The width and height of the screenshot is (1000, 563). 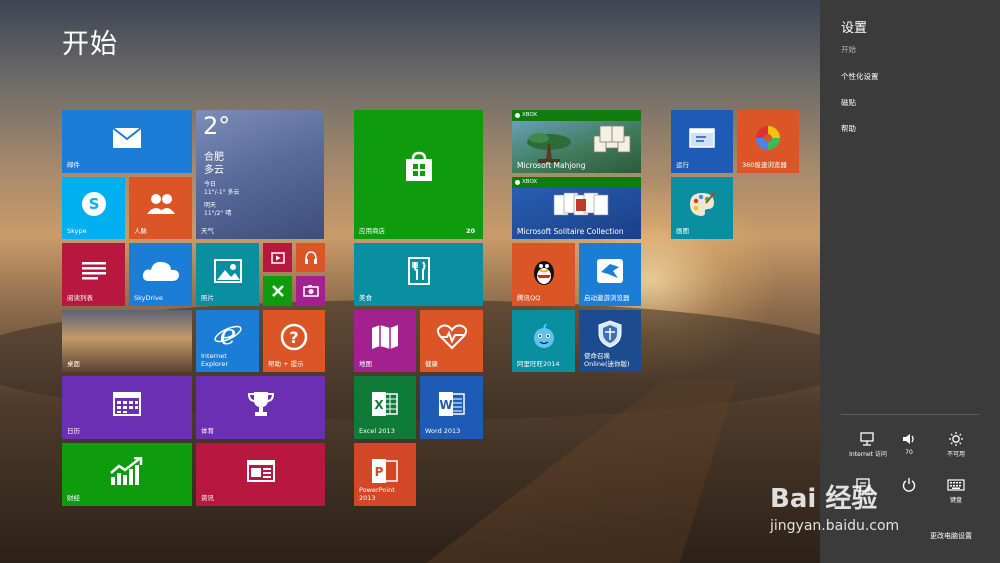 What do you see at coordinates (260, 470) in the screenshot?
I see `news-icon` at bounding box center [260, 470].